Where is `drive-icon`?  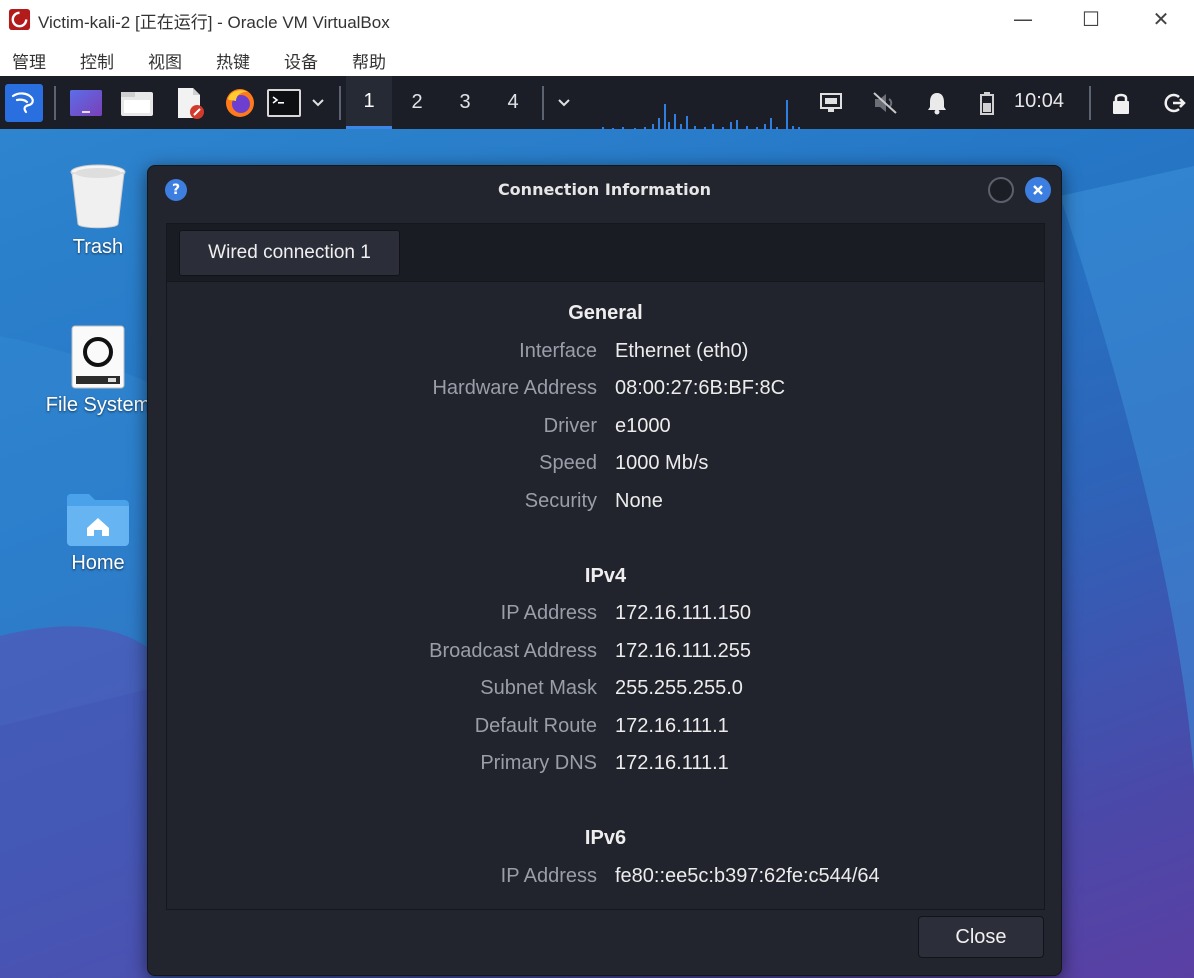
drive-icon is located at coordinates (98, 357).